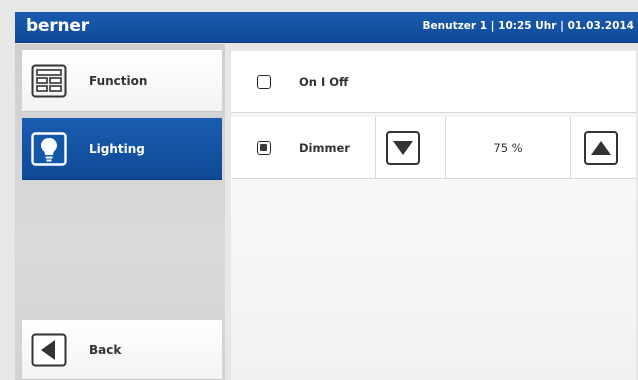 The height and width of the screenshot is (380, 638). I want to click on brand-logo: berner, so click(57, 26).